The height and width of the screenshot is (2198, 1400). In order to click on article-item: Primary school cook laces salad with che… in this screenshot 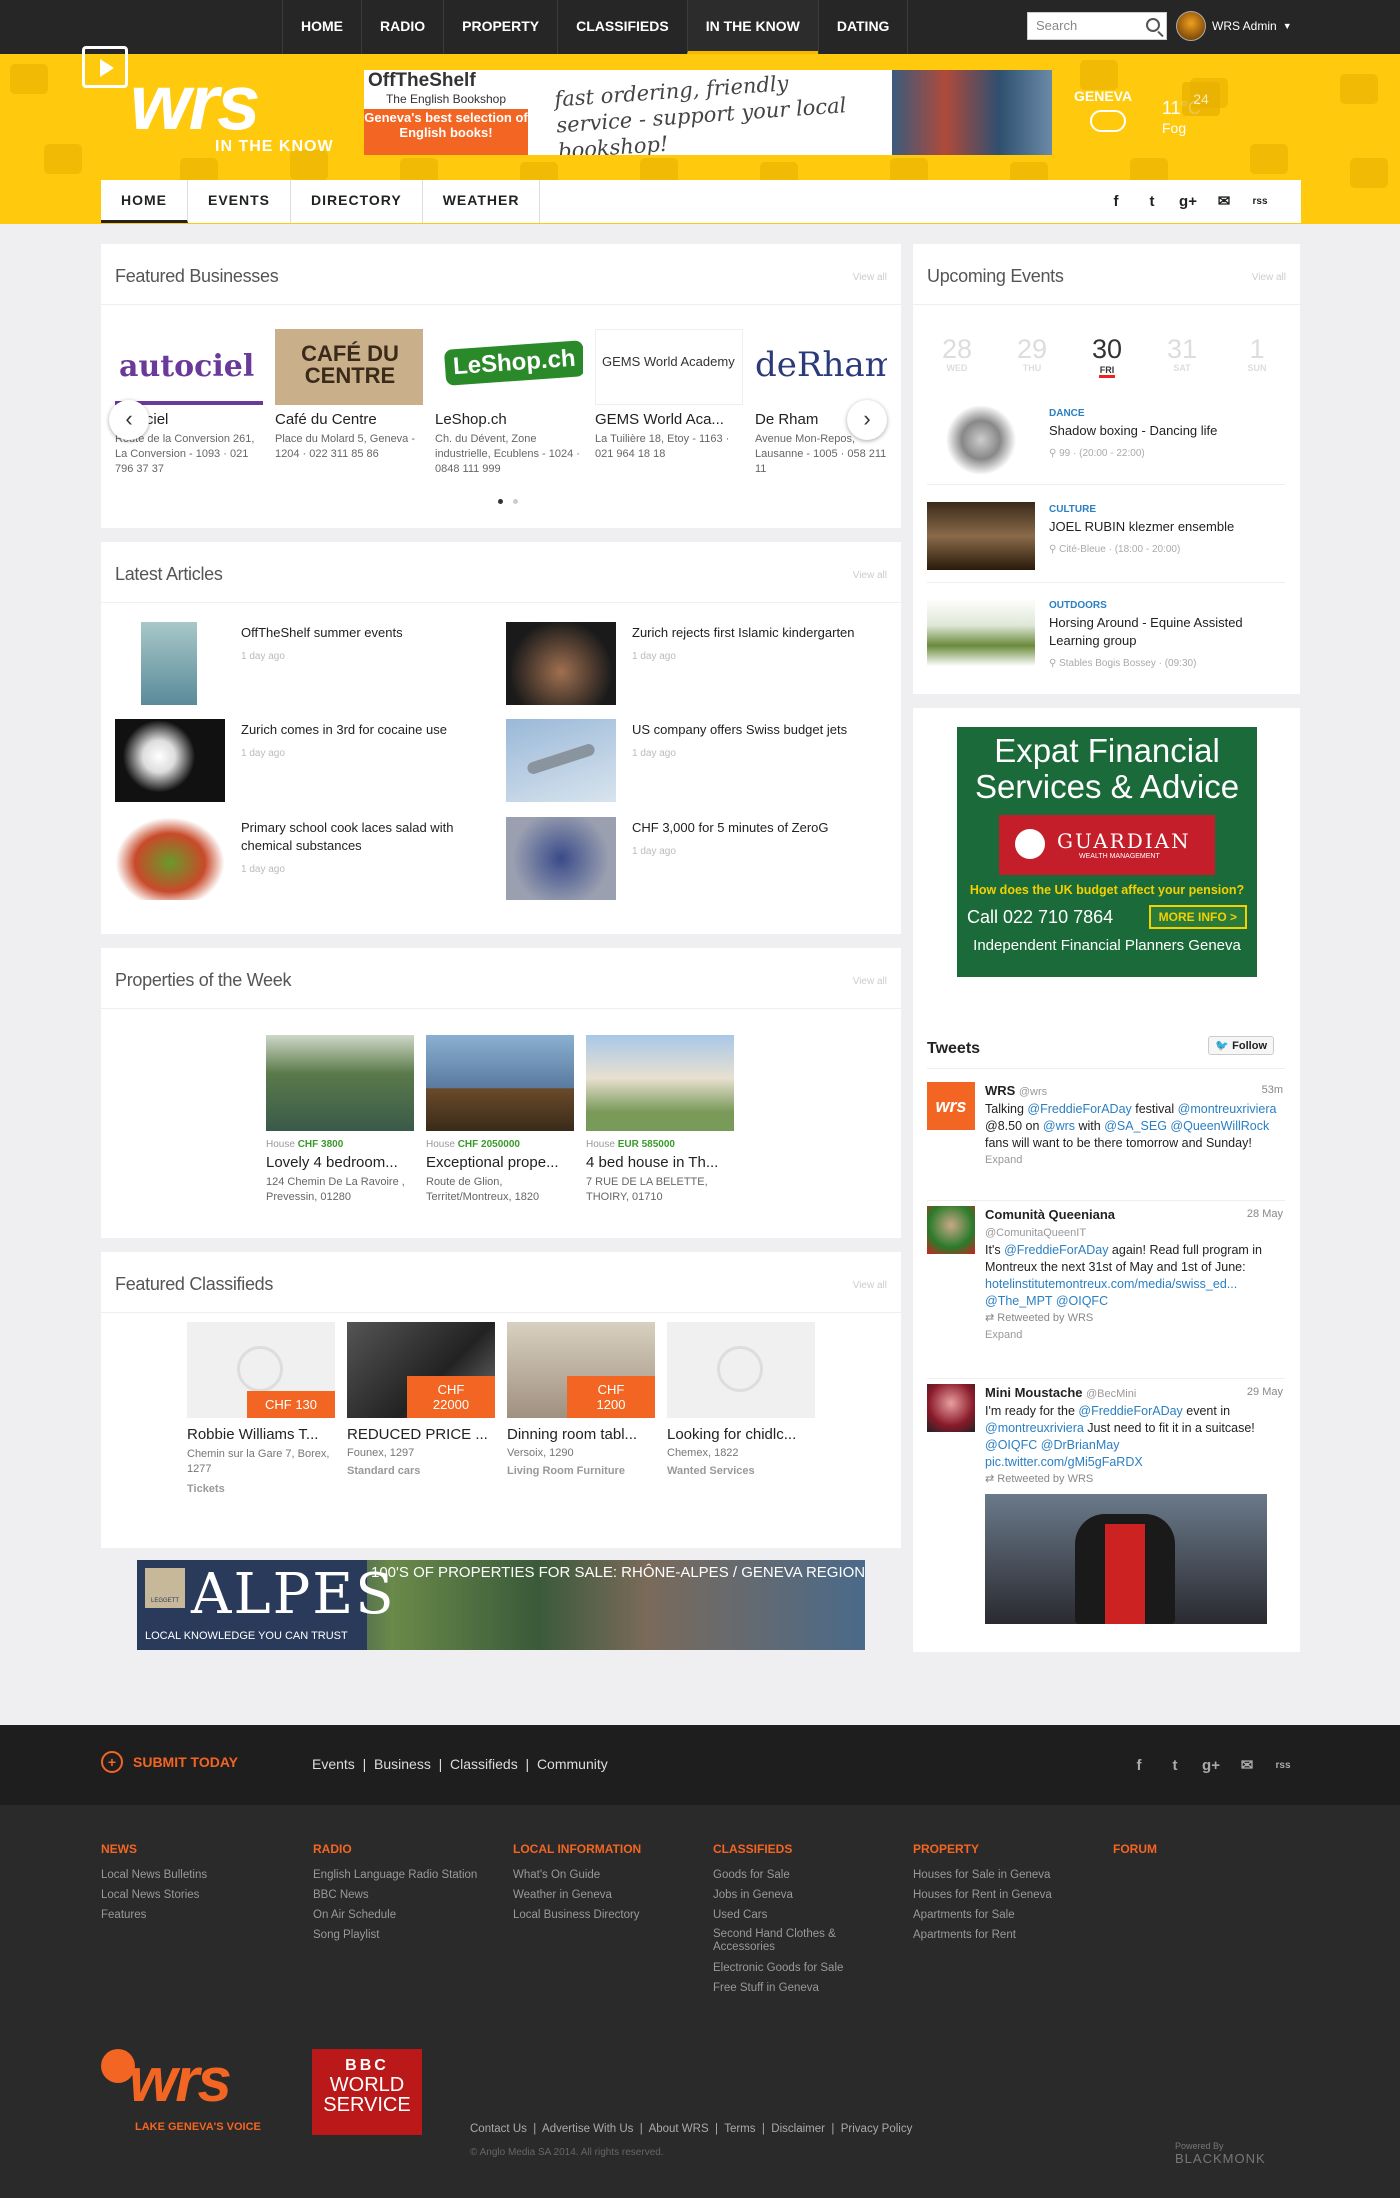, I will do `click(310, 859)`.